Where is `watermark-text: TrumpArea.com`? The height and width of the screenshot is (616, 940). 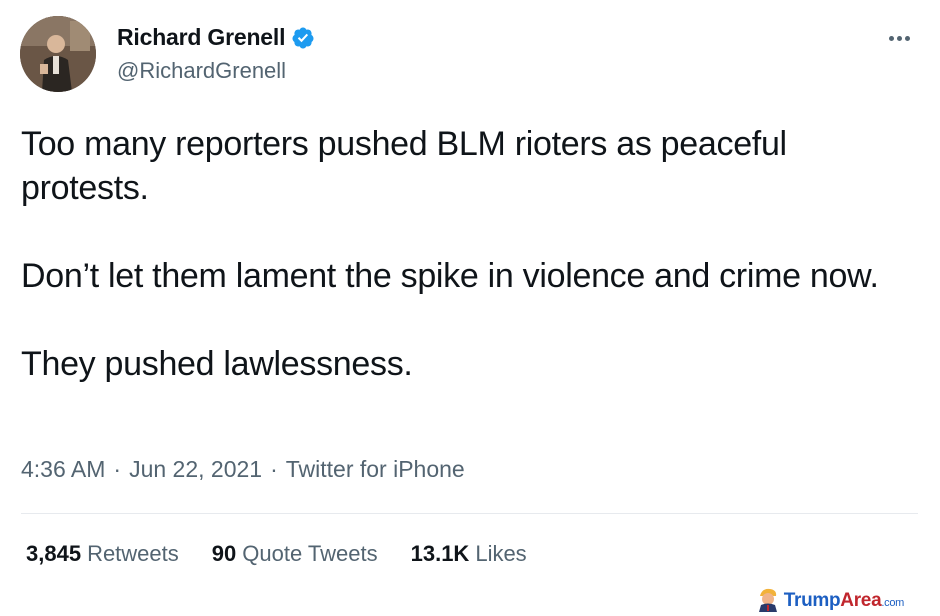 watermark-text: TrumpArea.com is located at coordinates (844, 601).